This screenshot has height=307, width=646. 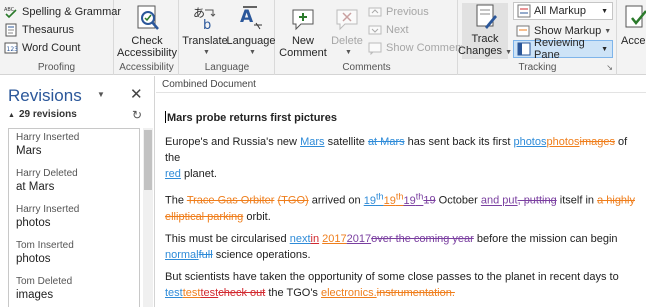 What do you see at coordinates (74, 147) in the screenshot?
I see `revision-item: Harry Inserted Mars` at bounding box center [74, 147].